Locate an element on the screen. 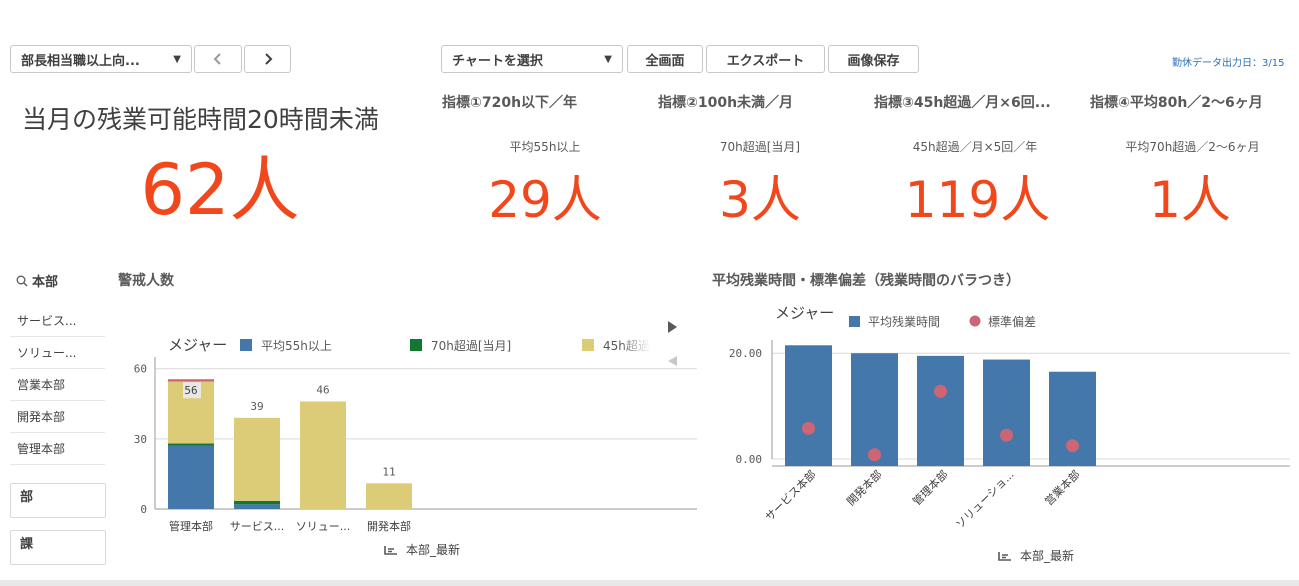 Image resolution: width=1299 pixels, height=586 pixels. legend-label: 平均55h以上 is located at coordinates (296, 346).